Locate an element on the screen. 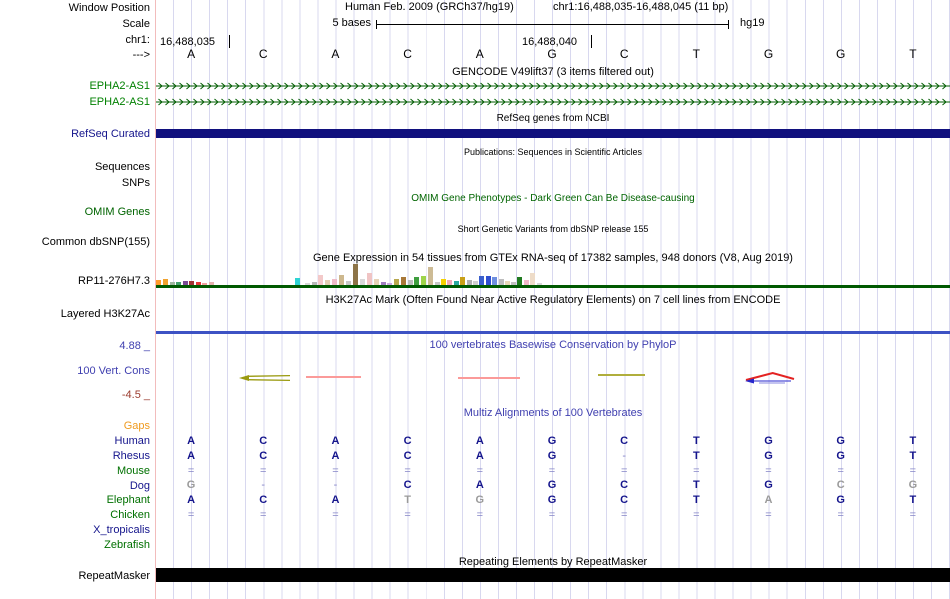  track-label-species-elephant: Elephant is located at coordinates (75, 500).